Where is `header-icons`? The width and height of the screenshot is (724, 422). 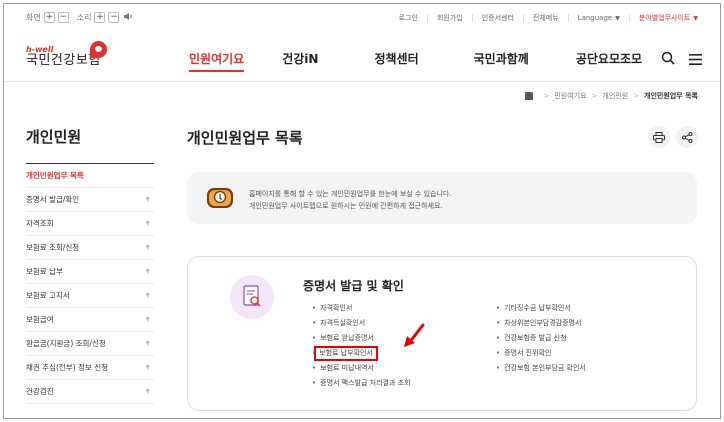 header-icons is located at coordinates (681, 59).